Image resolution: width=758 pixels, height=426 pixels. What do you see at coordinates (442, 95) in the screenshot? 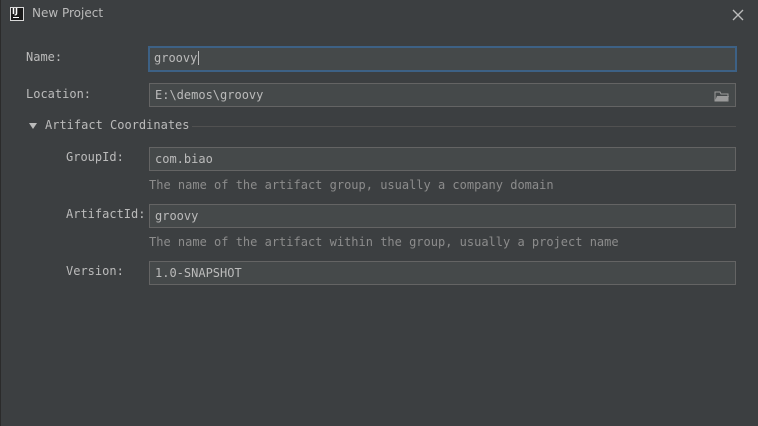
I see `location-input: E:\demos\groovy` at bounding box center [442, 95].